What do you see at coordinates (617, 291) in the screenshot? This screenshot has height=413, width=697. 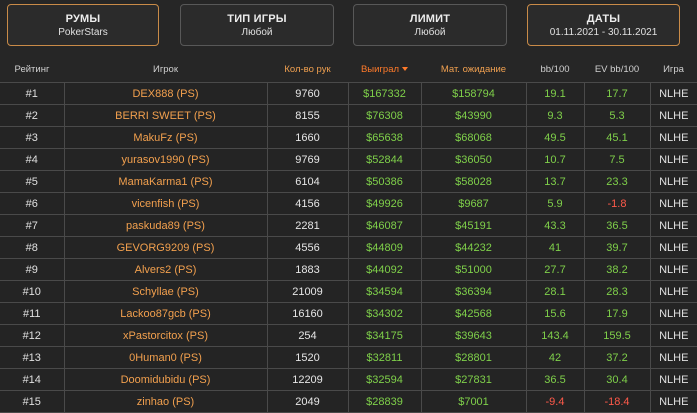 I see `evbb100-cell: 28.3` at bounding box center [617, 291].